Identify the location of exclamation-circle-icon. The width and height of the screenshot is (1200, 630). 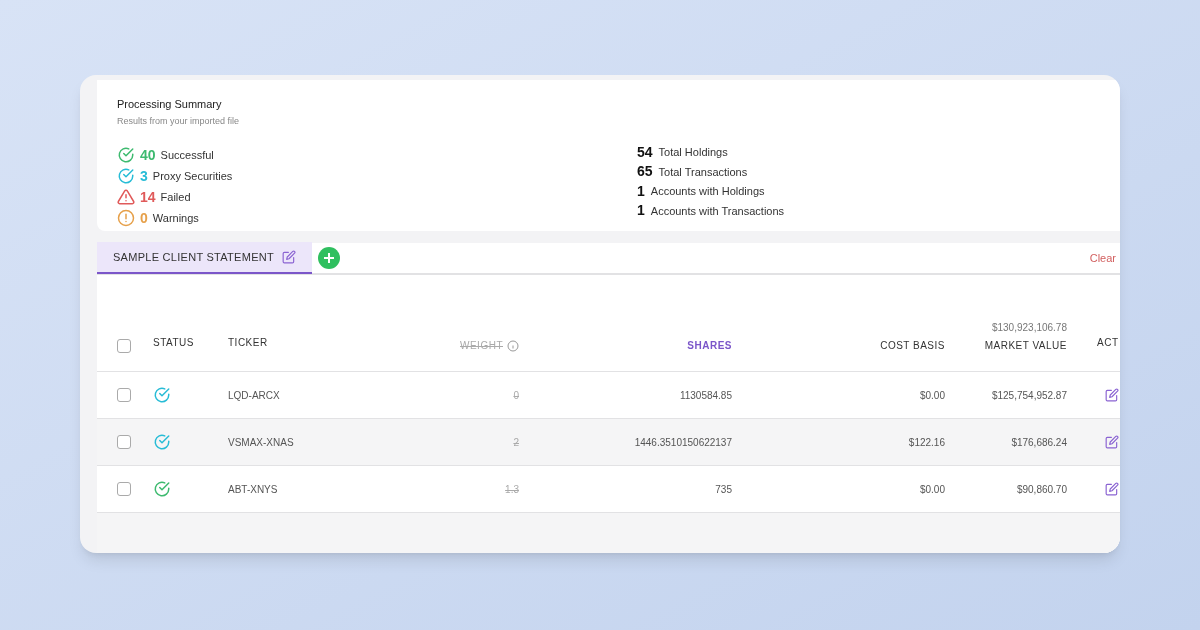
(126, 218).